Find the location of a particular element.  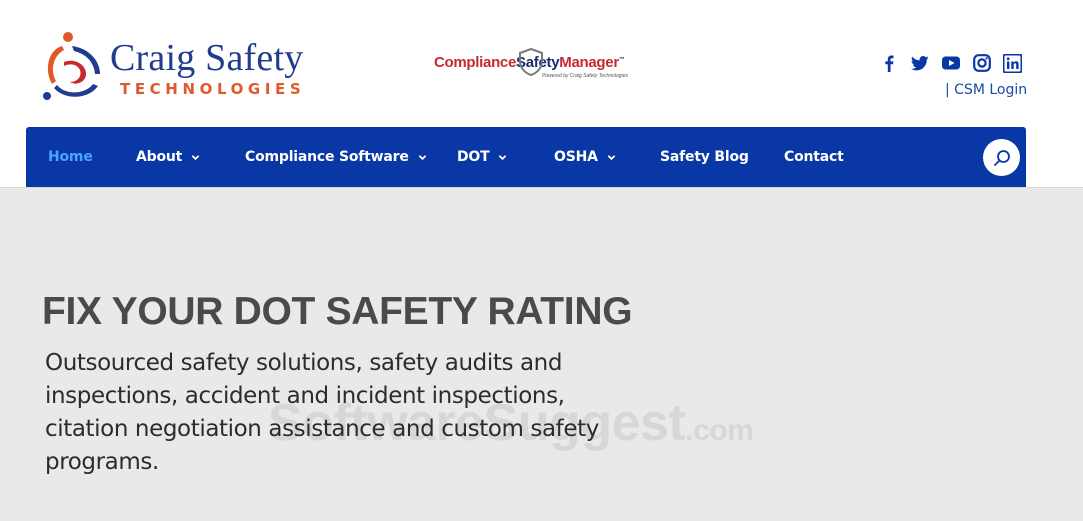

search-icon is located at coordinates (1001, 157).